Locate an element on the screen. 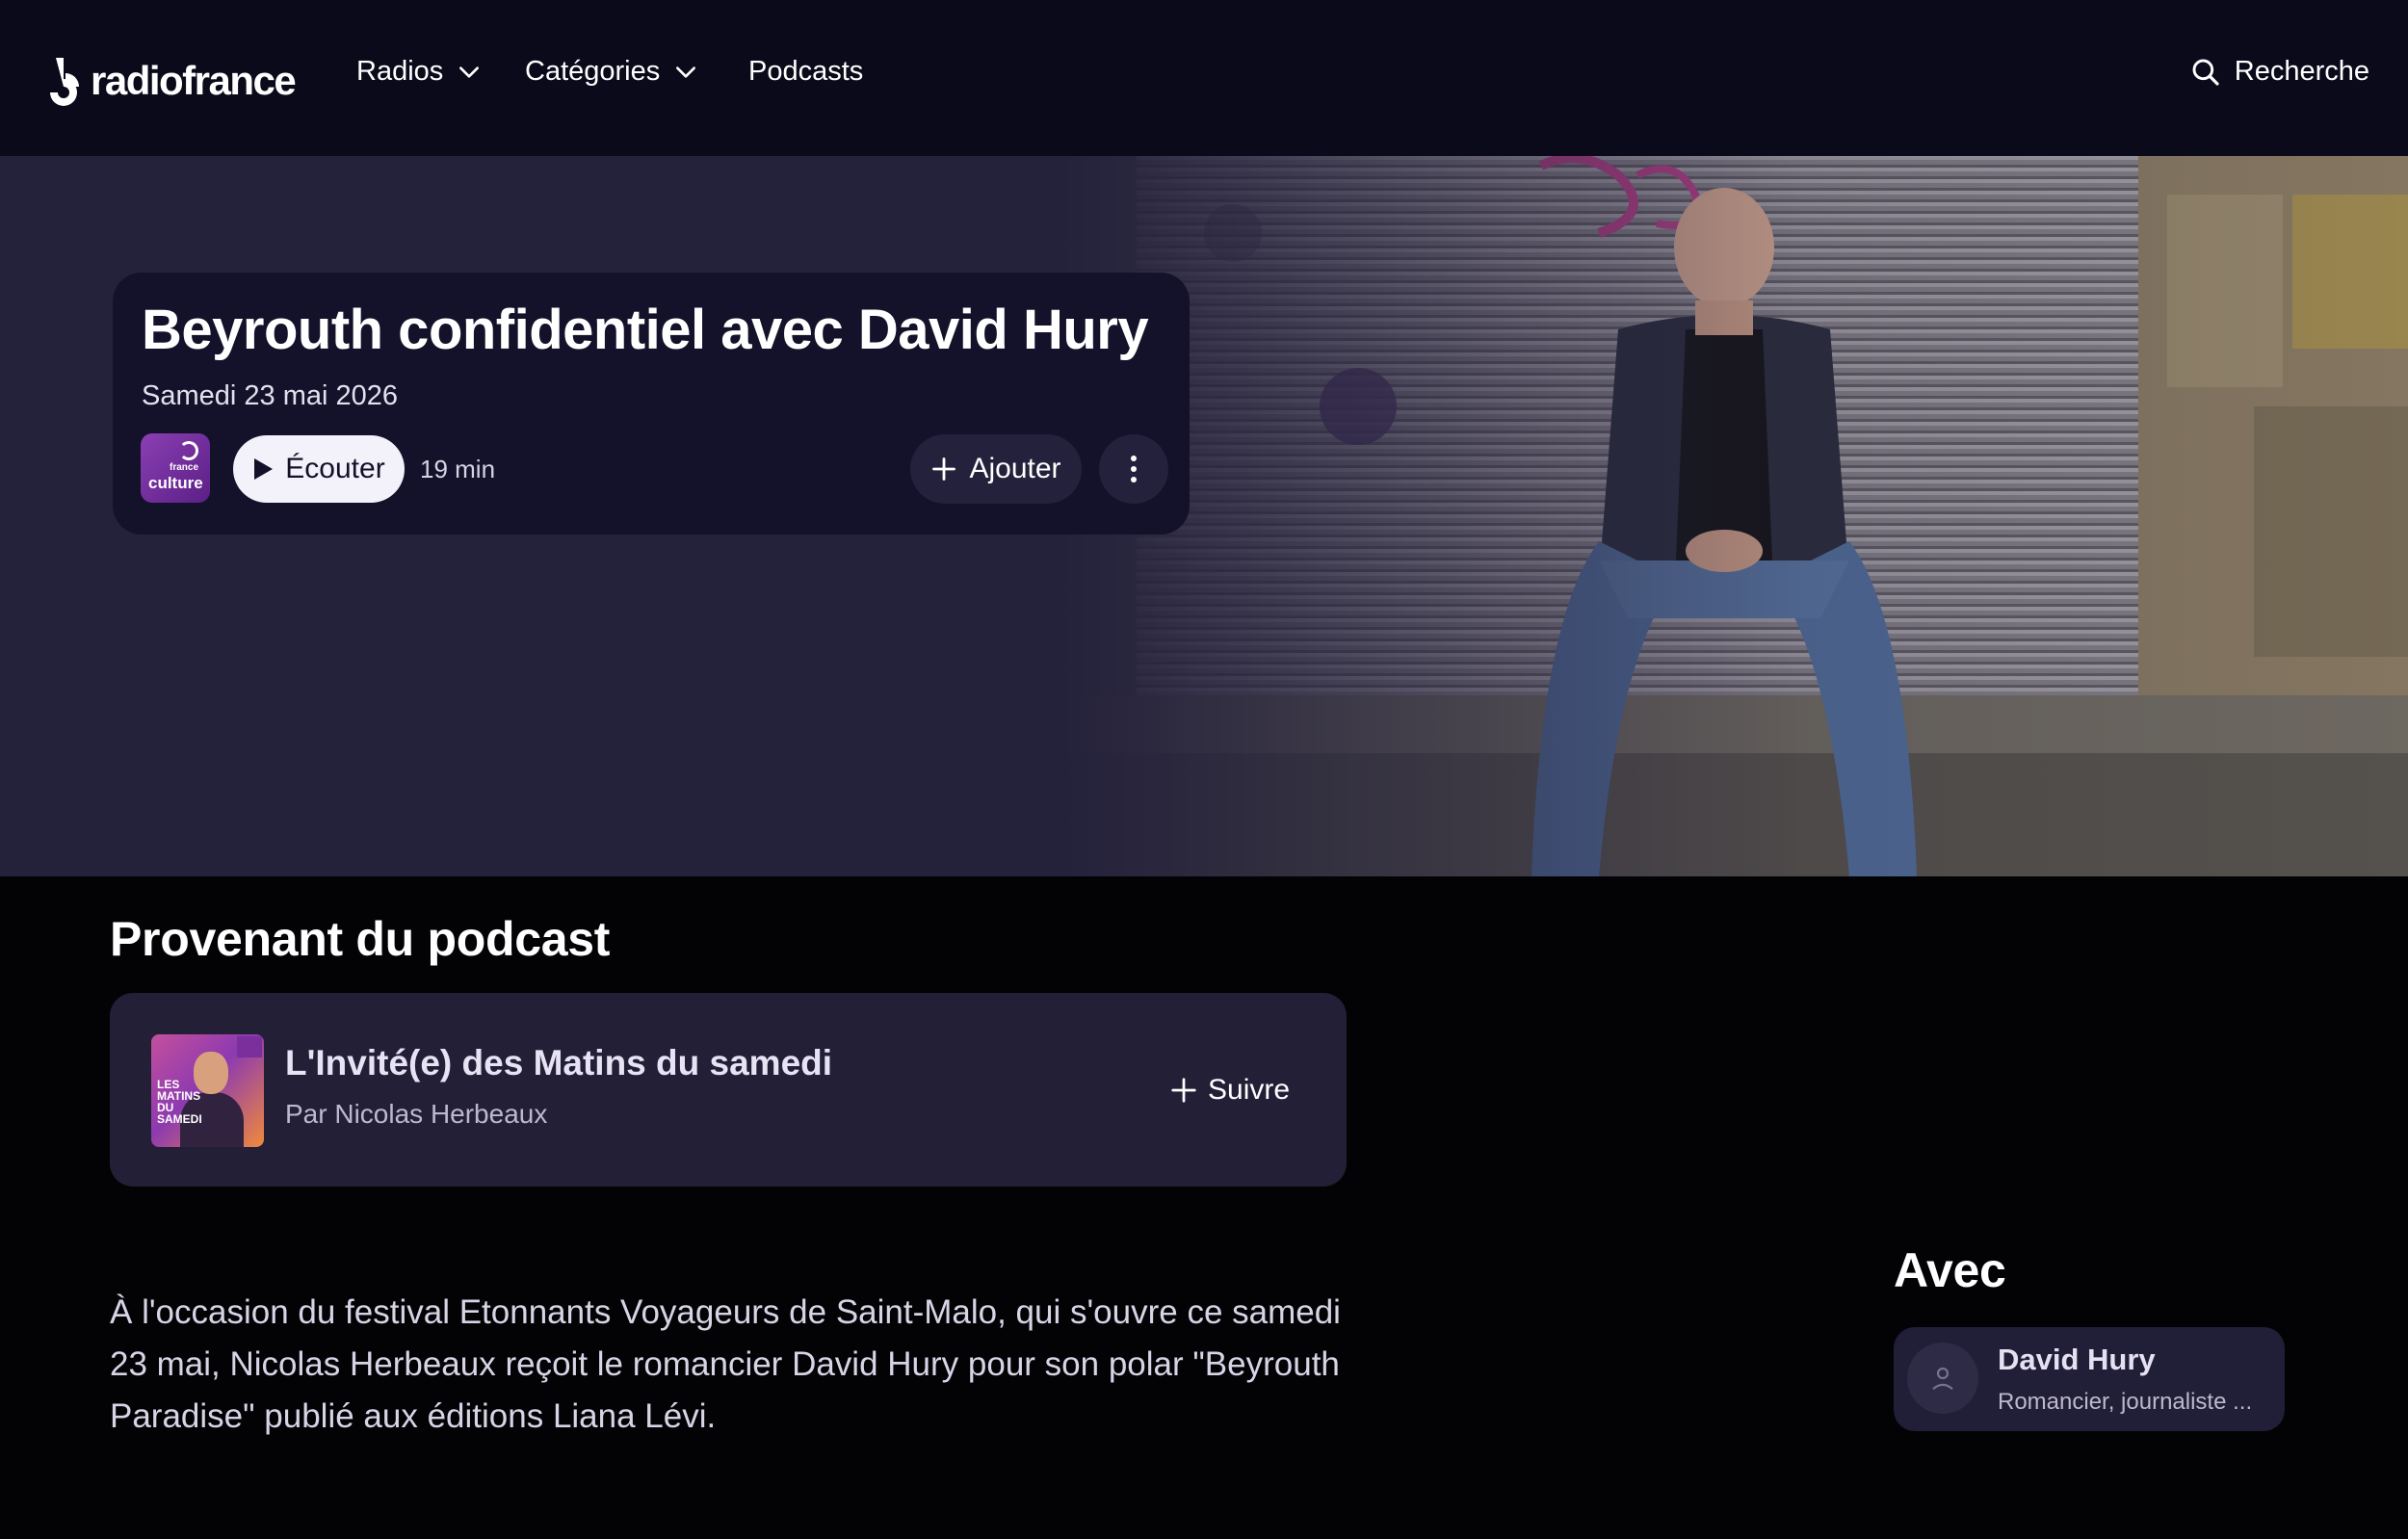 The image size is (2408, 1539). follow-button-label: Suivre is located at coordinates (1249, 1090).